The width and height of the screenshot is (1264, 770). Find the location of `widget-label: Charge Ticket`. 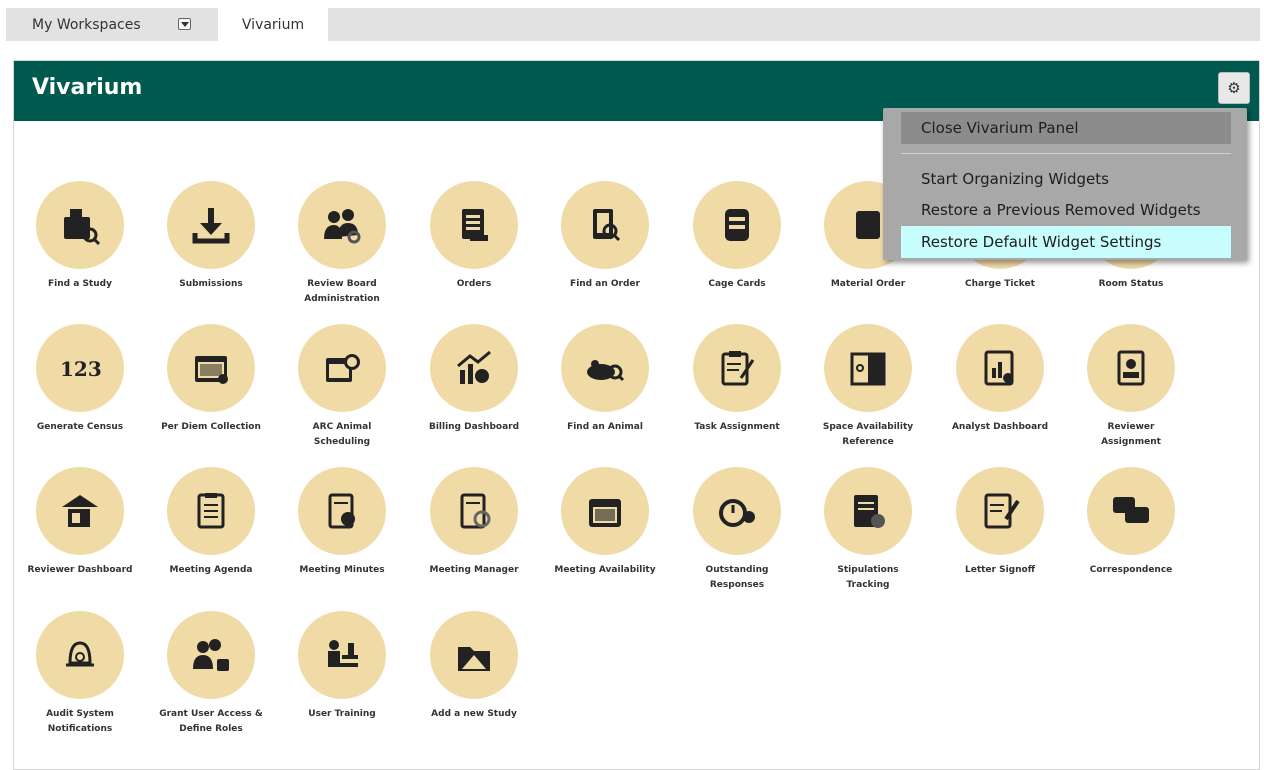

widget-label: Charge Ticket is located at coordinates (1000, 284).